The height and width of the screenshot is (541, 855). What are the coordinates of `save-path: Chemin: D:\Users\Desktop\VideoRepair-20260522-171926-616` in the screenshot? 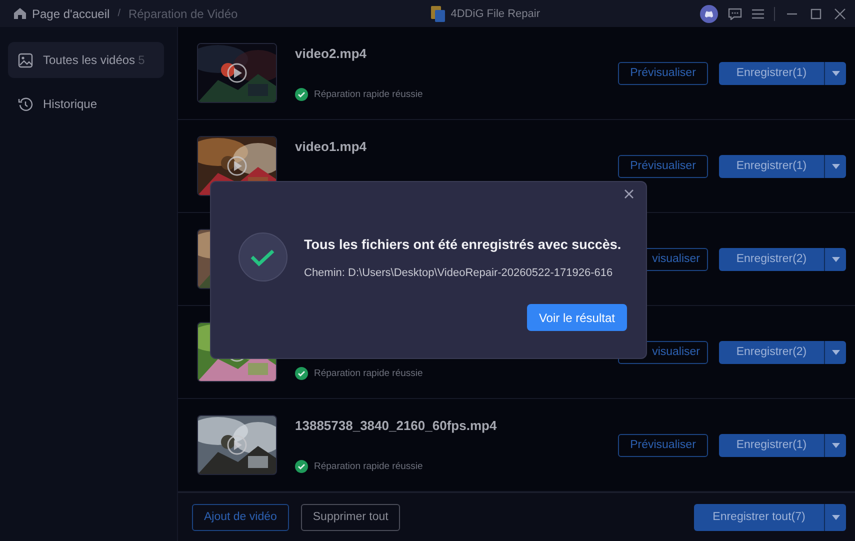 It's located at (459, 273).